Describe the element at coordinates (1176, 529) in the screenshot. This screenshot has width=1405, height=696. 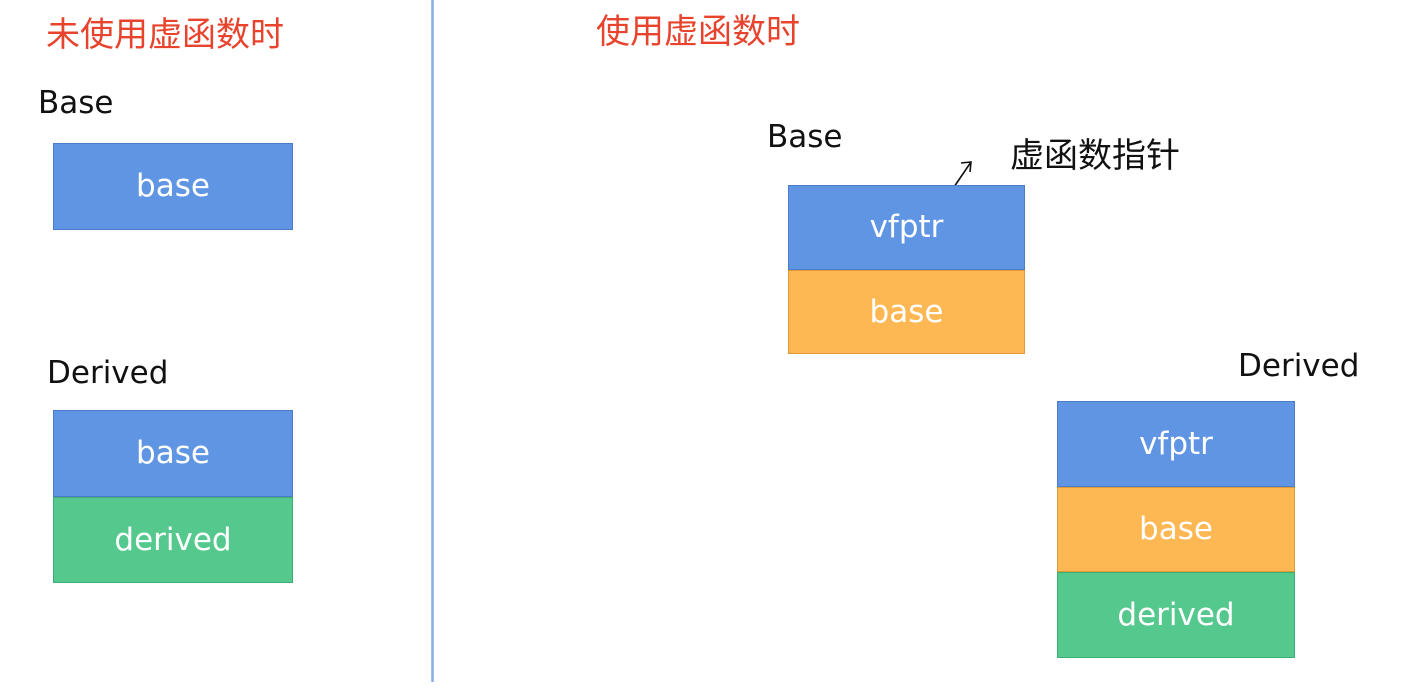
I see `right-derived-base-block: base` at that location.